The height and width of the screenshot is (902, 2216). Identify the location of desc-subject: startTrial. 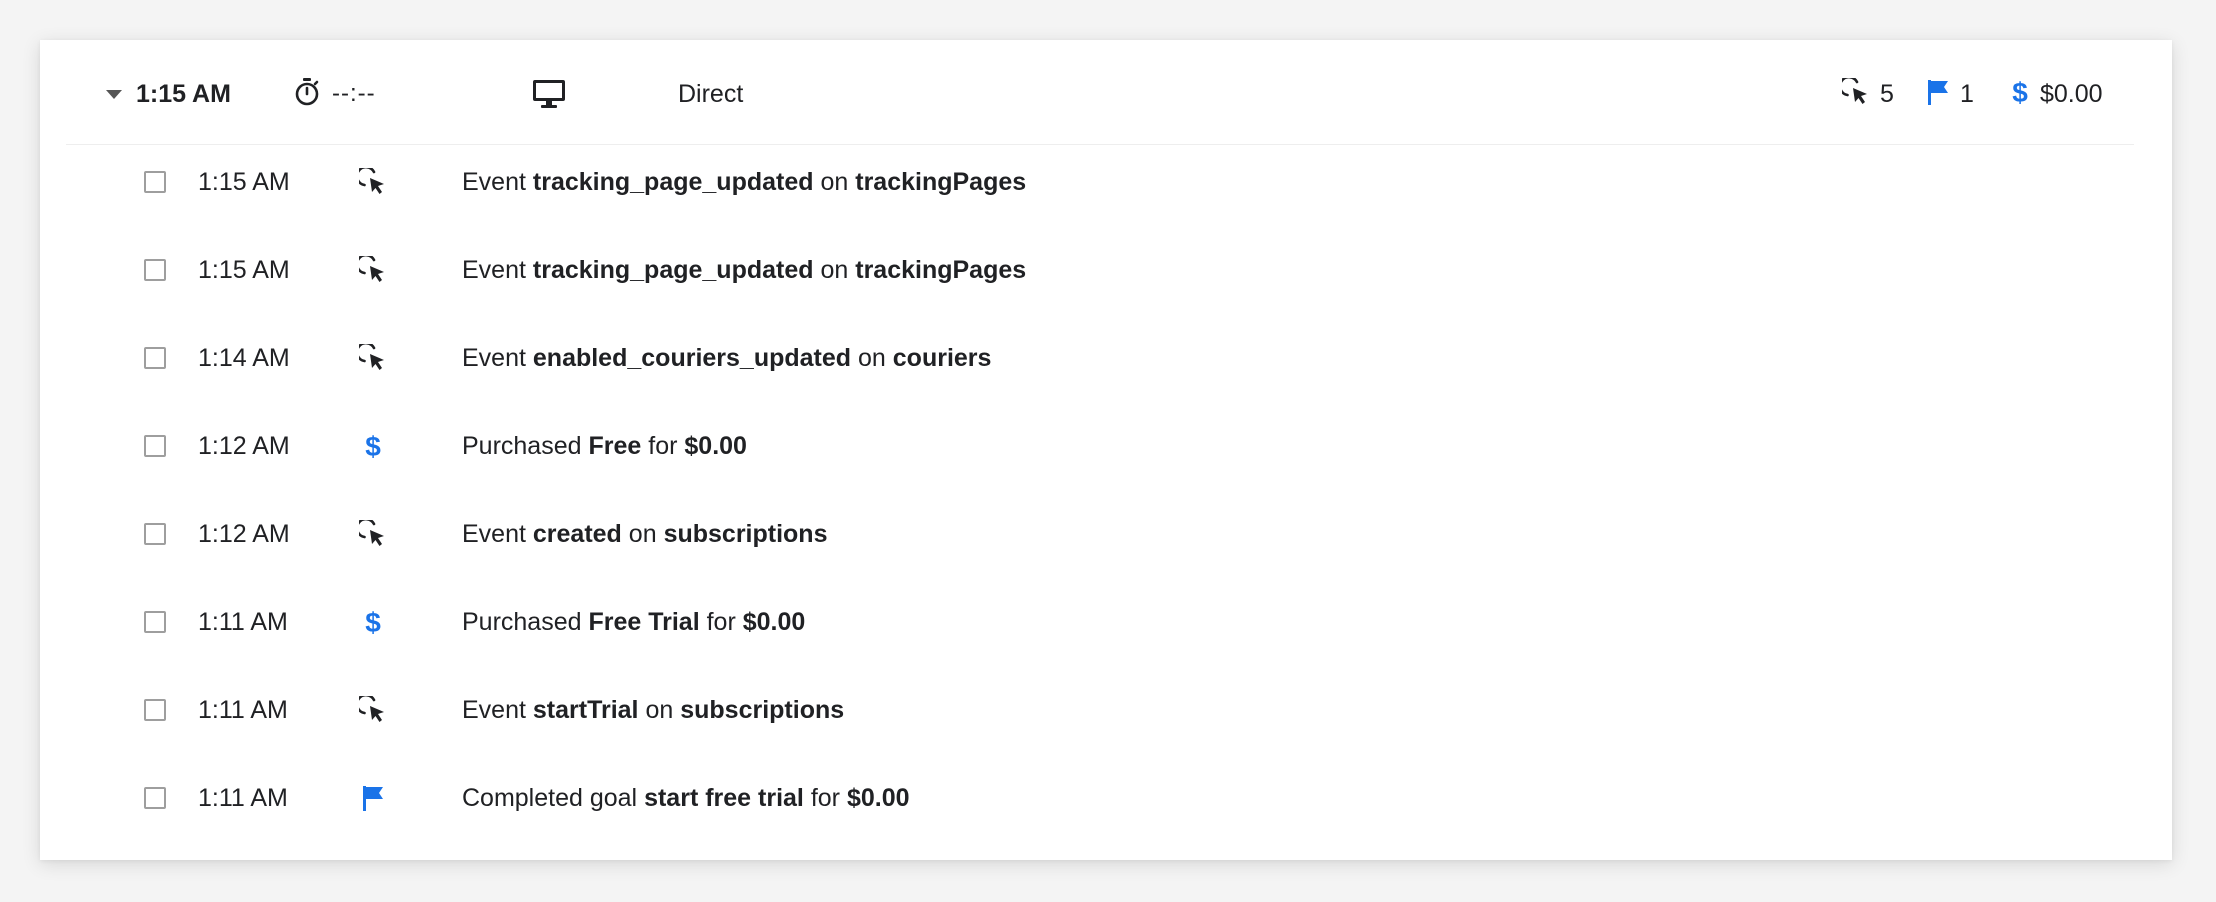
(585, 710).